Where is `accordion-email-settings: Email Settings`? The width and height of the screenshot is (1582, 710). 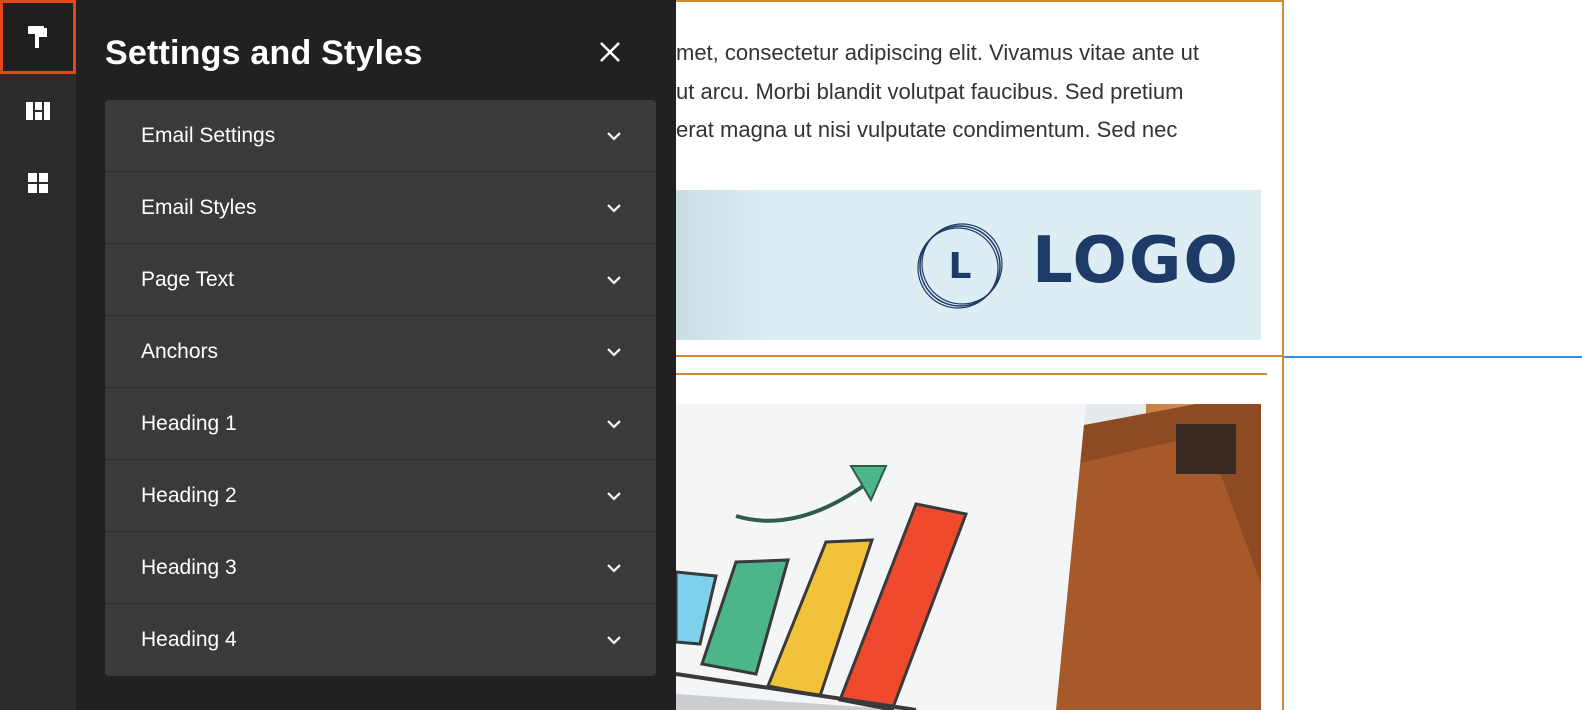
accordion-email-settings: Email Settings is located at coordinates (380, 136).